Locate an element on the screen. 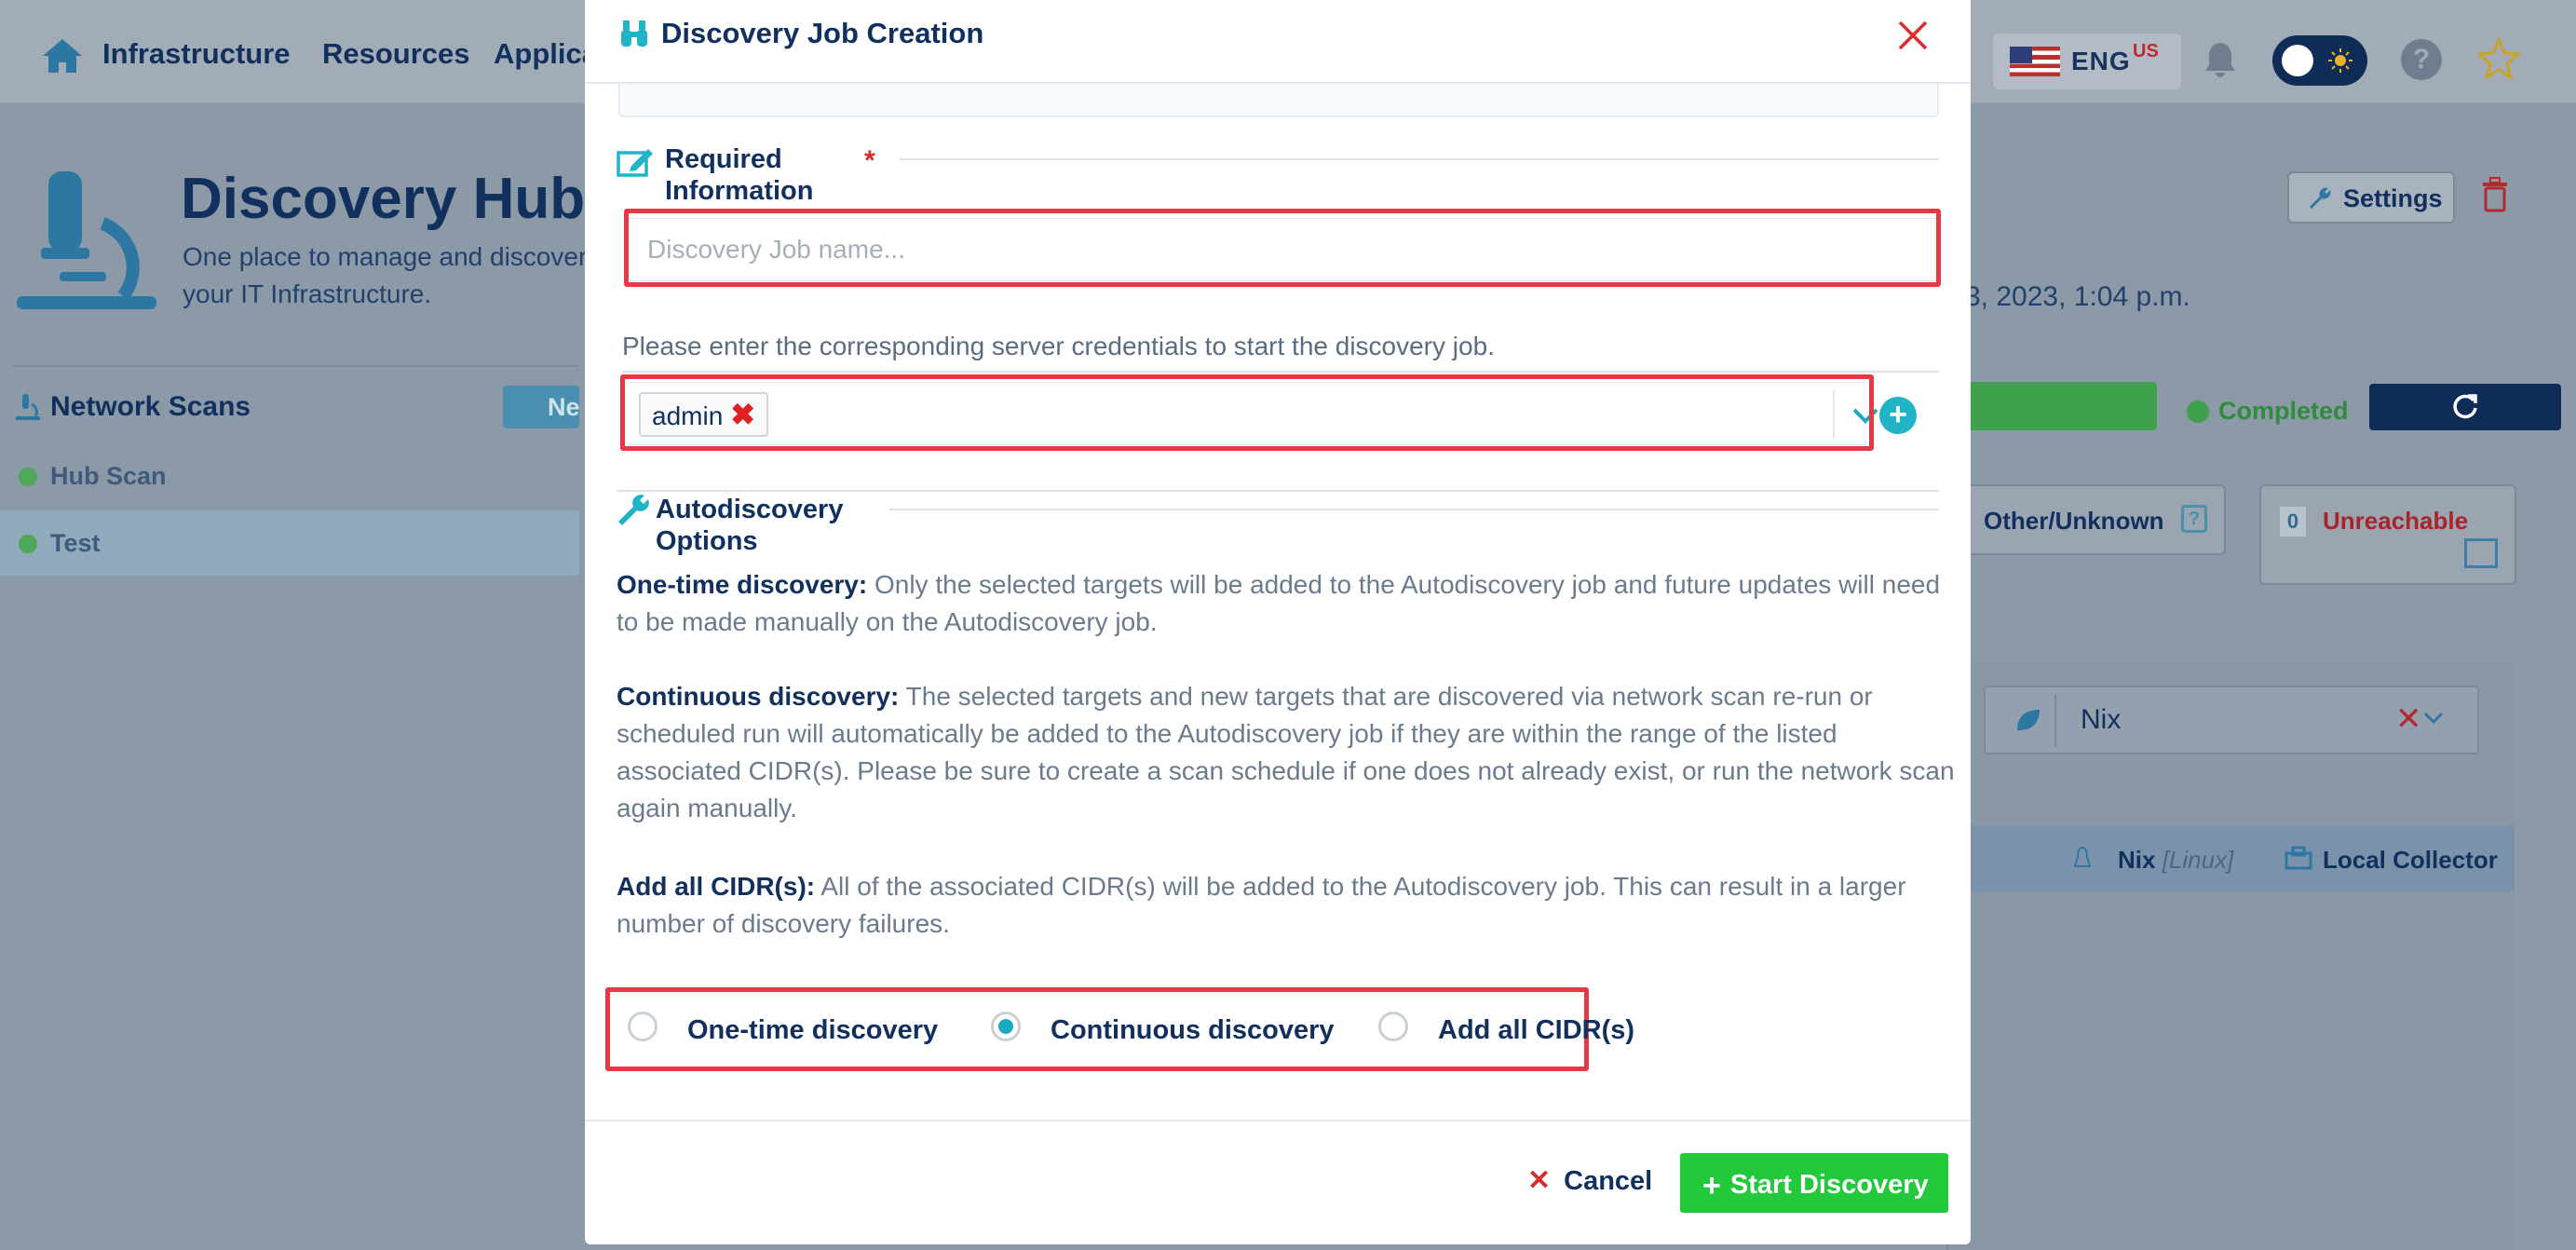 This screenshot has width=2576, height=1250. sun-icon is located at coordinates (2340, 61).